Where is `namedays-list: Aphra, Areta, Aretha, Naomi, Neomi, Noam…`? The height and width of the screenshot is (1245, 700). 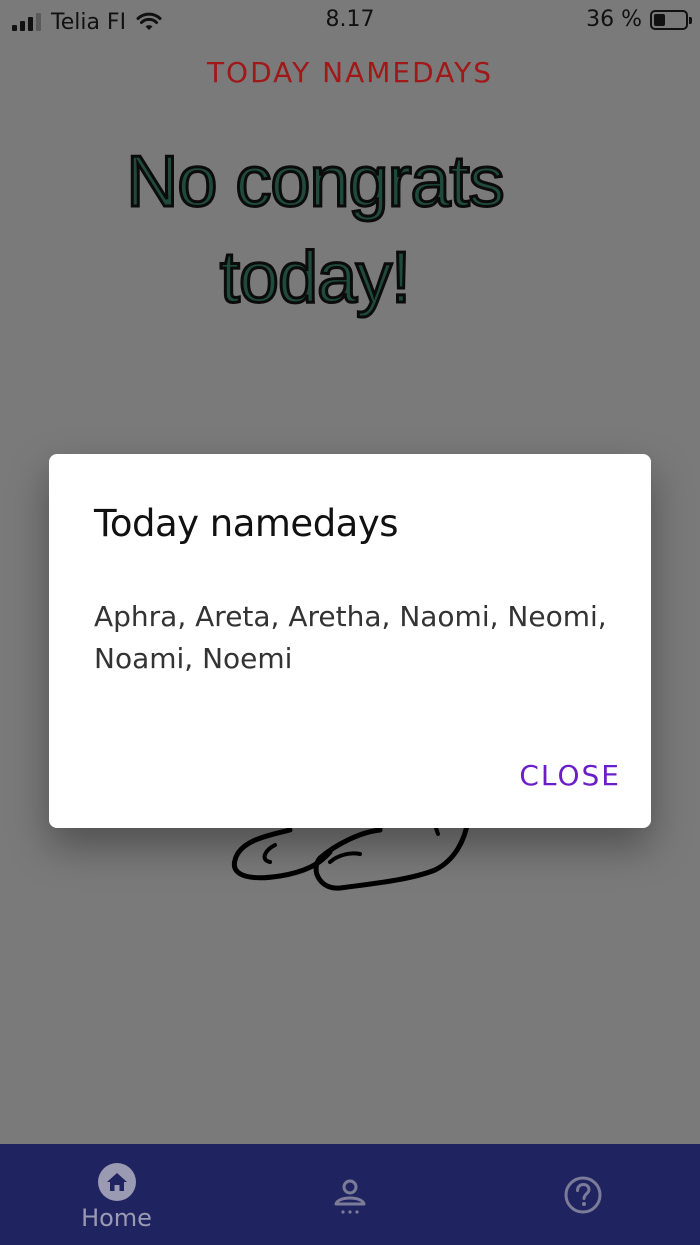 namedays-list: Aphra, Areta, Aretha, Naomi, Neomi, Noam… is located at coordinates (350, 637).